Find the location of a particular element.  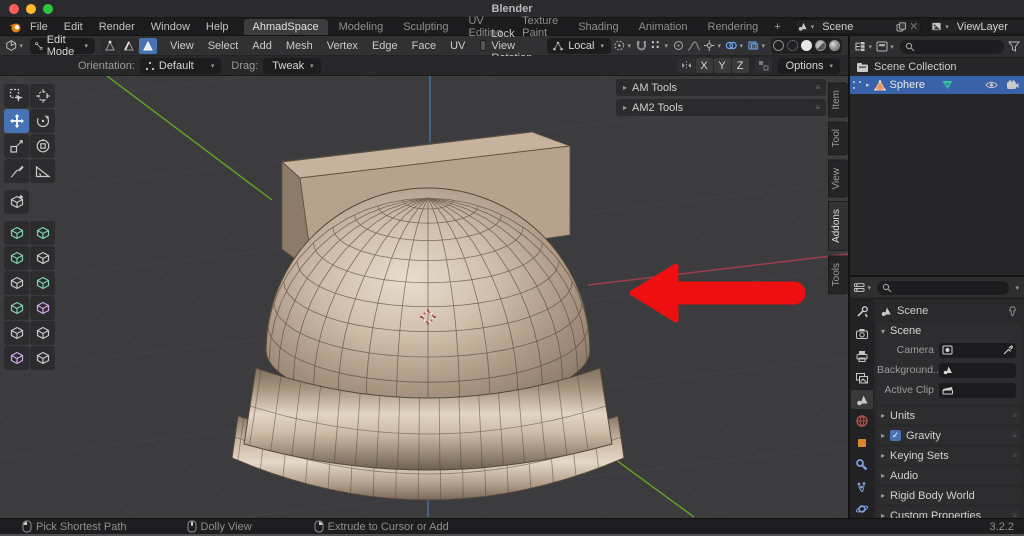

panel-units: ▸ Units ≡ is located at coordinates (949, 415).